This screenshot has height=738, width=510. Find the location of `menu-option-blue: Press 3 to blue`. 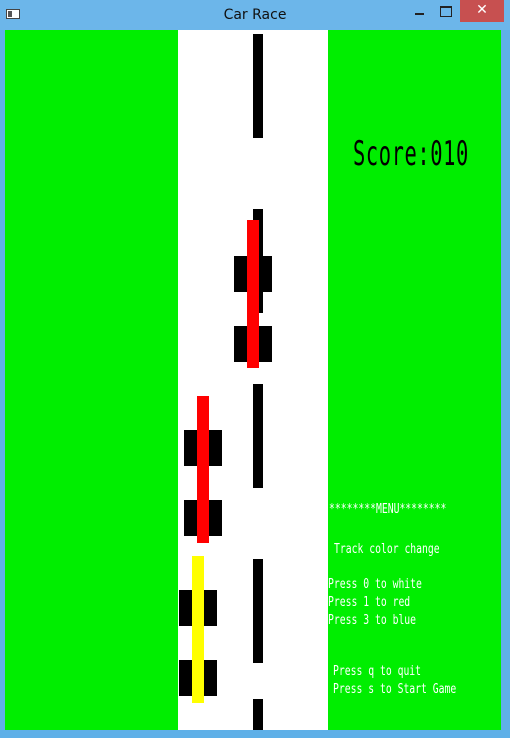

menu-option-blue: Press 3 to blue is located at coordinates (372, 620).